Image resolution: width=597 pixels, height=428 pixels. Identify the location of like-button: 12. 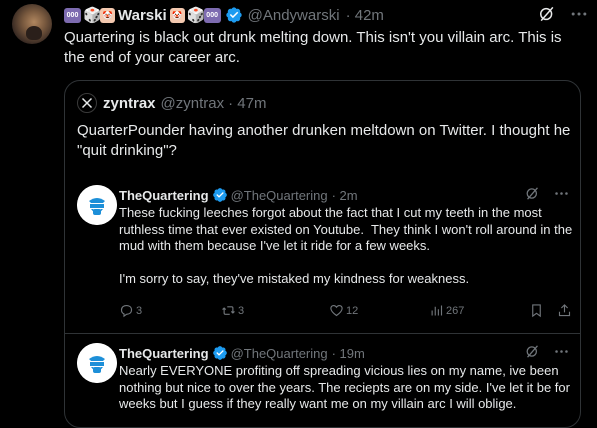
(343, 310).